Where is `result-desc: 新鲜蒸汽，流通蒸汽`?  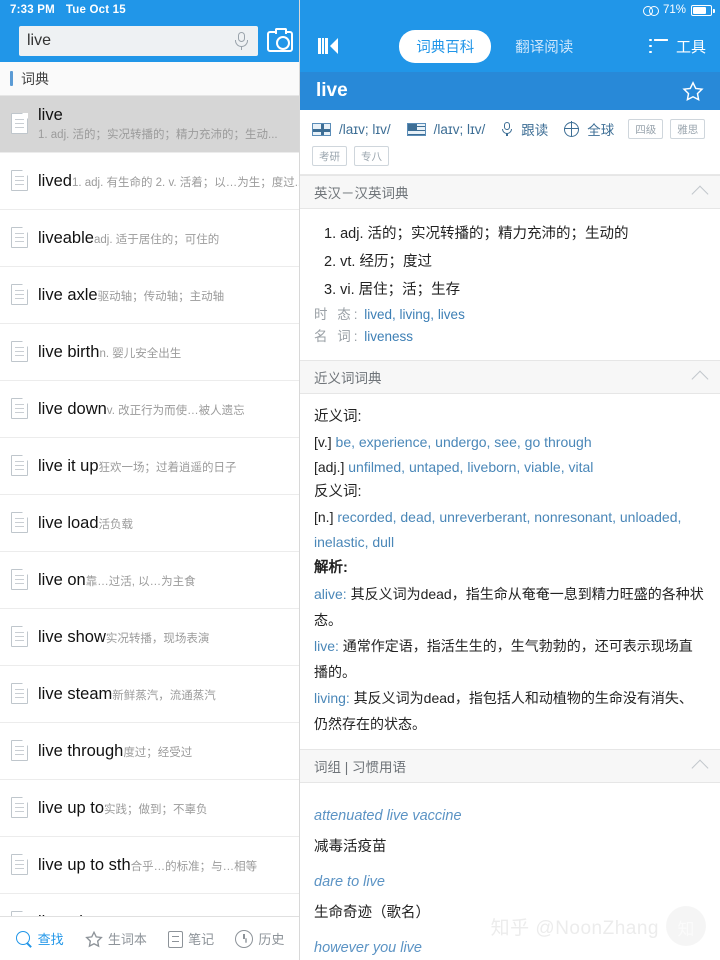 result-desc: 新鲜蒸汽，流通蒸汽 is located at coordinates (164, 695).